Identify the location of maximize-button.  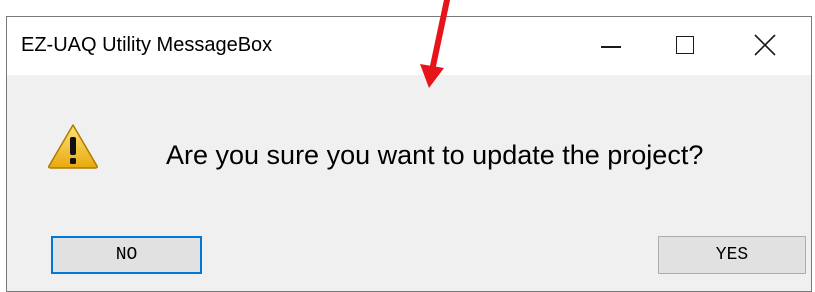
(686, 46).